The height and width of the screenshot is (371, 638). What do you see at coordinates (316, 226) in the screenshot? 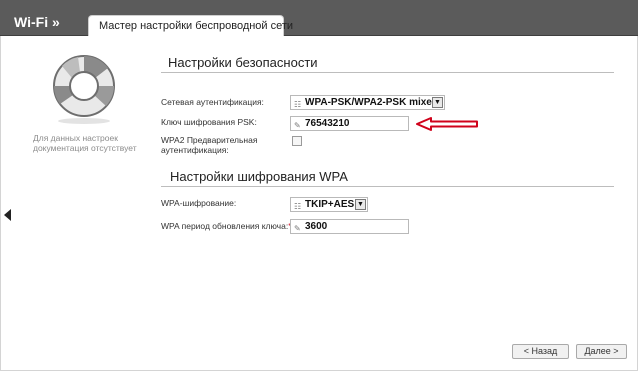
I see `rekey-input-value: 3600` at bounding box center [316, 226].